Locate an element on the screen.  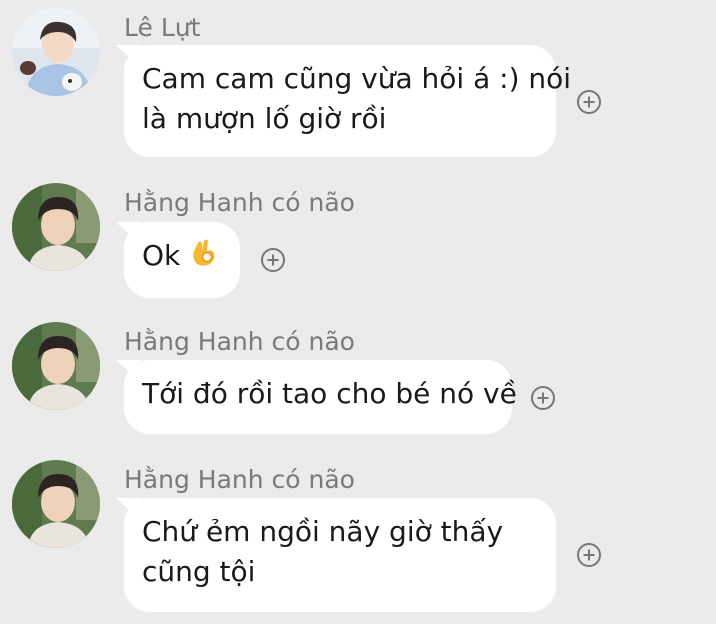
ok-hand-emoji is located at coordinates (204, 257).